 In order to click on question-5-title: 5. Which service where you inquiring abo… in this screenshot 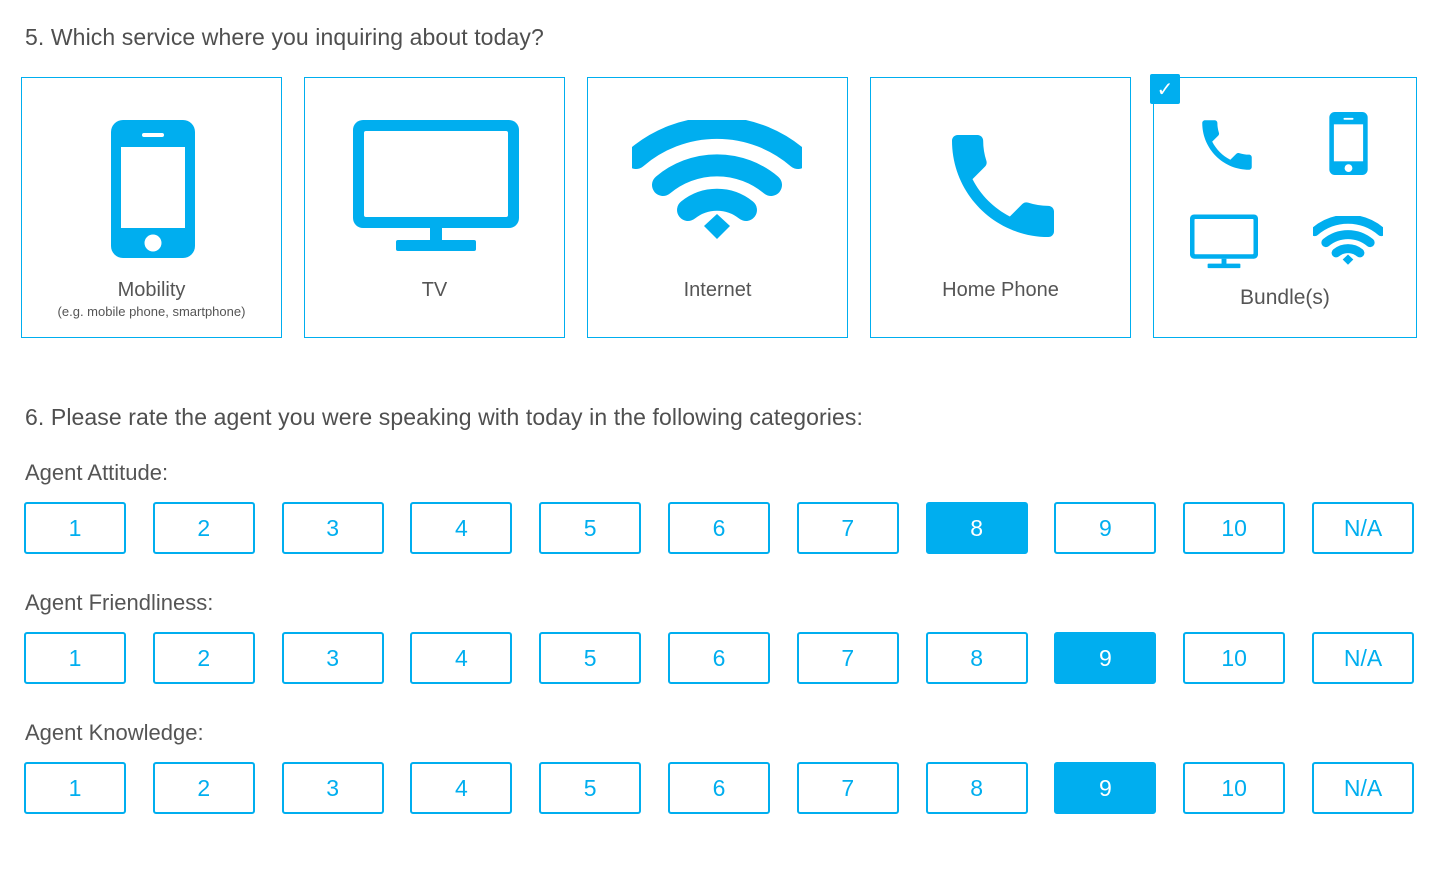, I will do `click(284, 37)`.